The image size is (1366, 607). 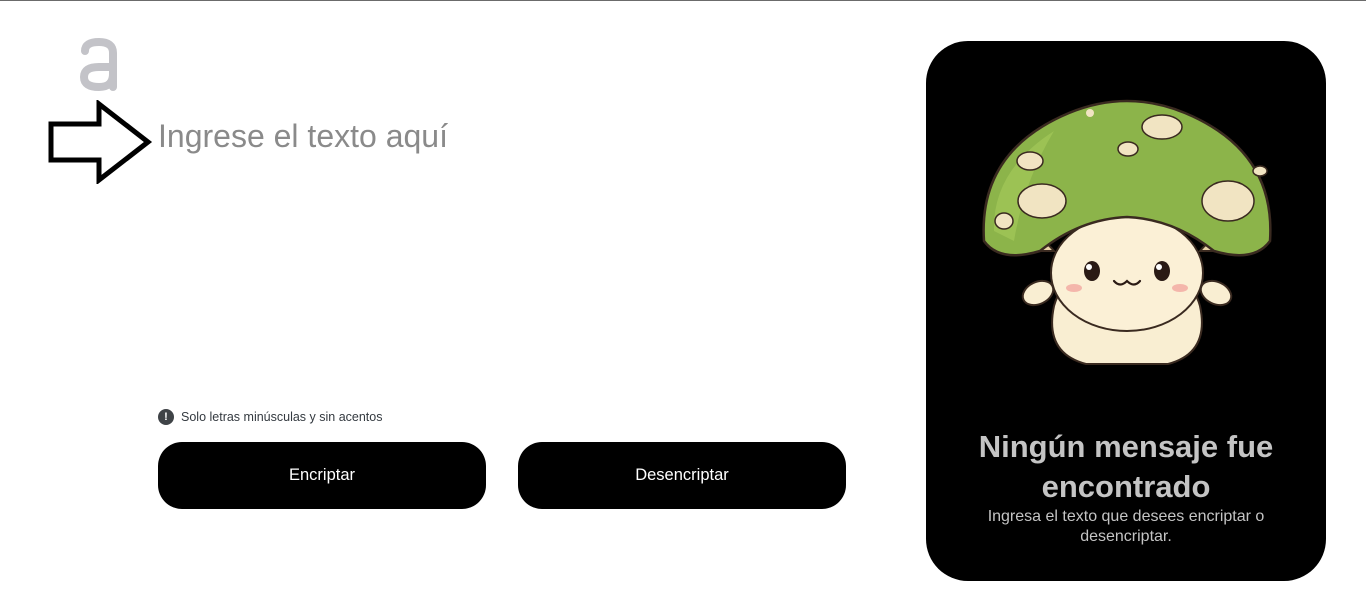 I want to click on input-hint: ! Solo letras minúsculas y sin acentos, so click(x=270, y=417).